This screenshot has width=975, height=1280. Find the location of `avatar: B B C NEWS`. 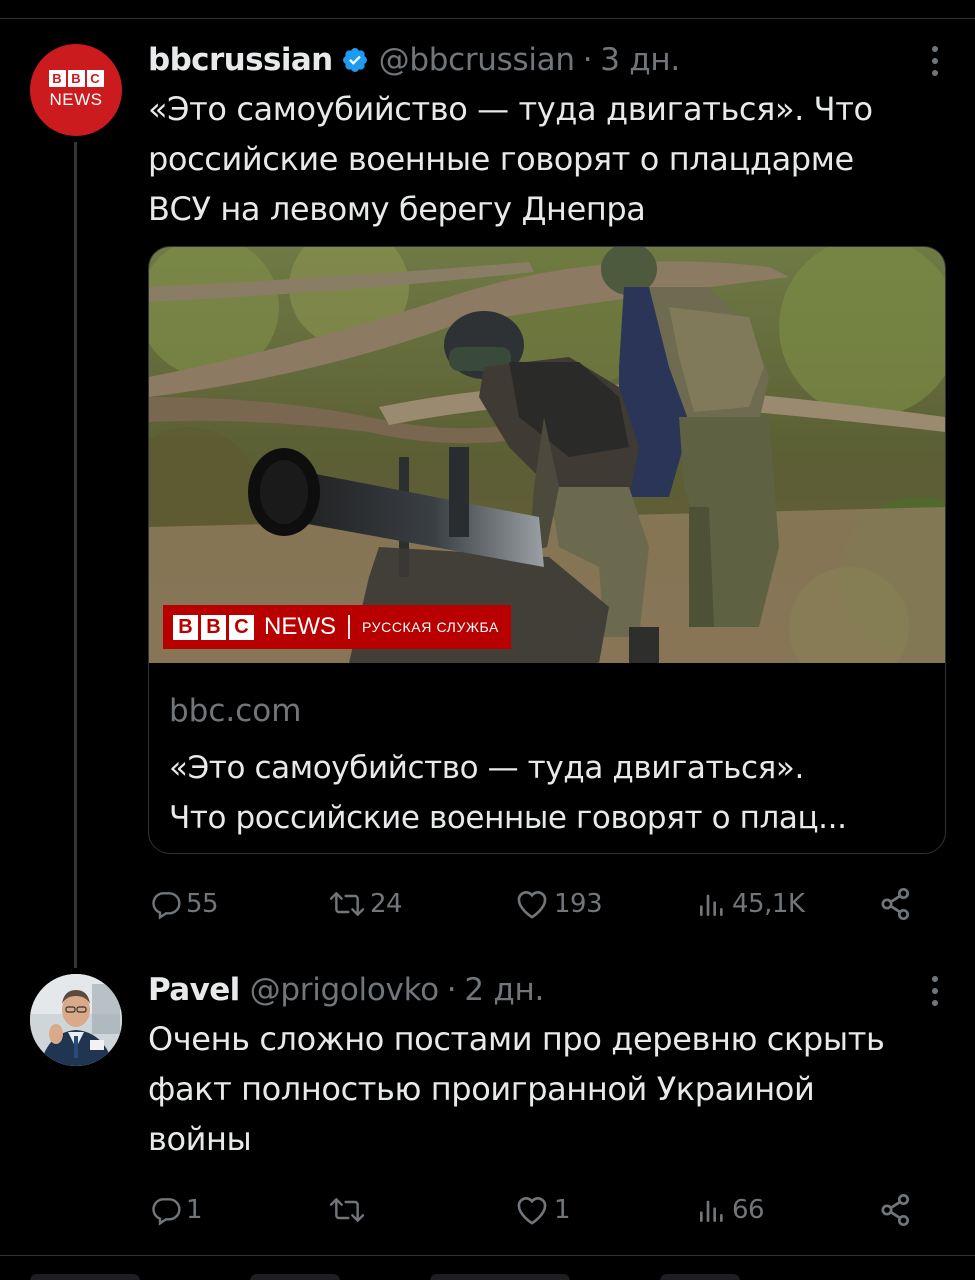

avatar: B B C NEWS is located at coordinates (76, 90).